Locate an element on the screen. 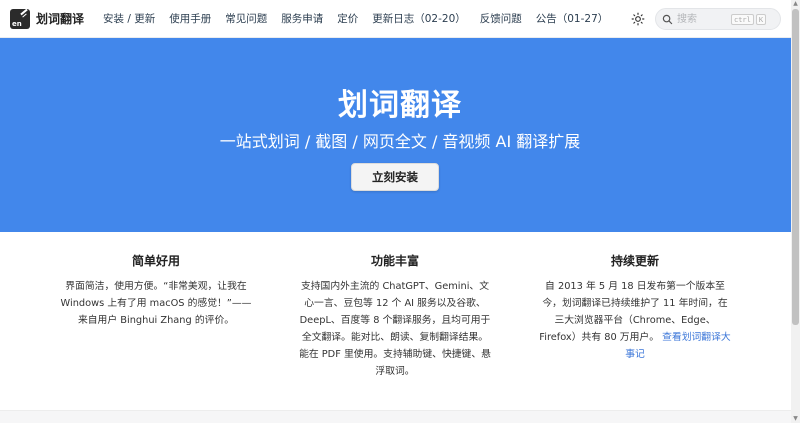  feature-line: 事记 is located at coordinates (635, 354).